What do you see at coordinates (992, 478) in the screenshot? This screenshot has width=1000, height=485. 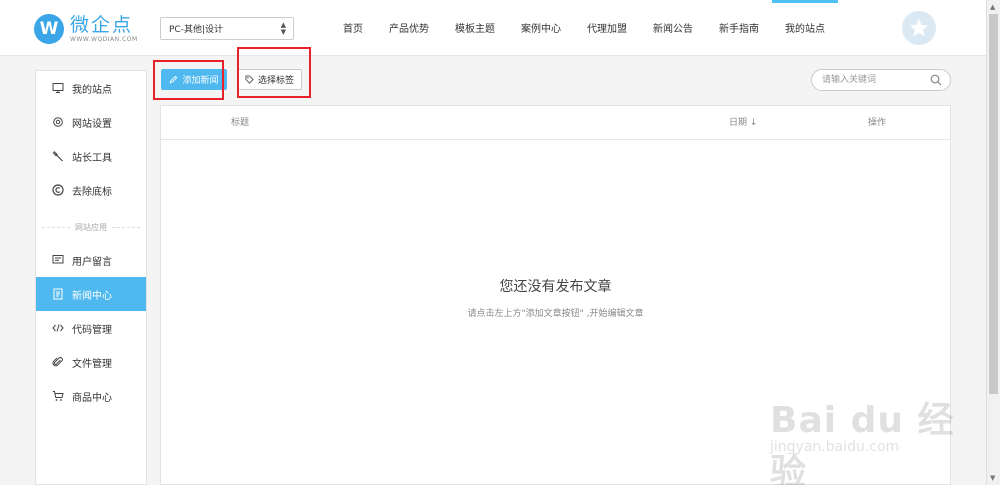 I see `scroll-down-icon: ▼` at bounding box center [992, 478].